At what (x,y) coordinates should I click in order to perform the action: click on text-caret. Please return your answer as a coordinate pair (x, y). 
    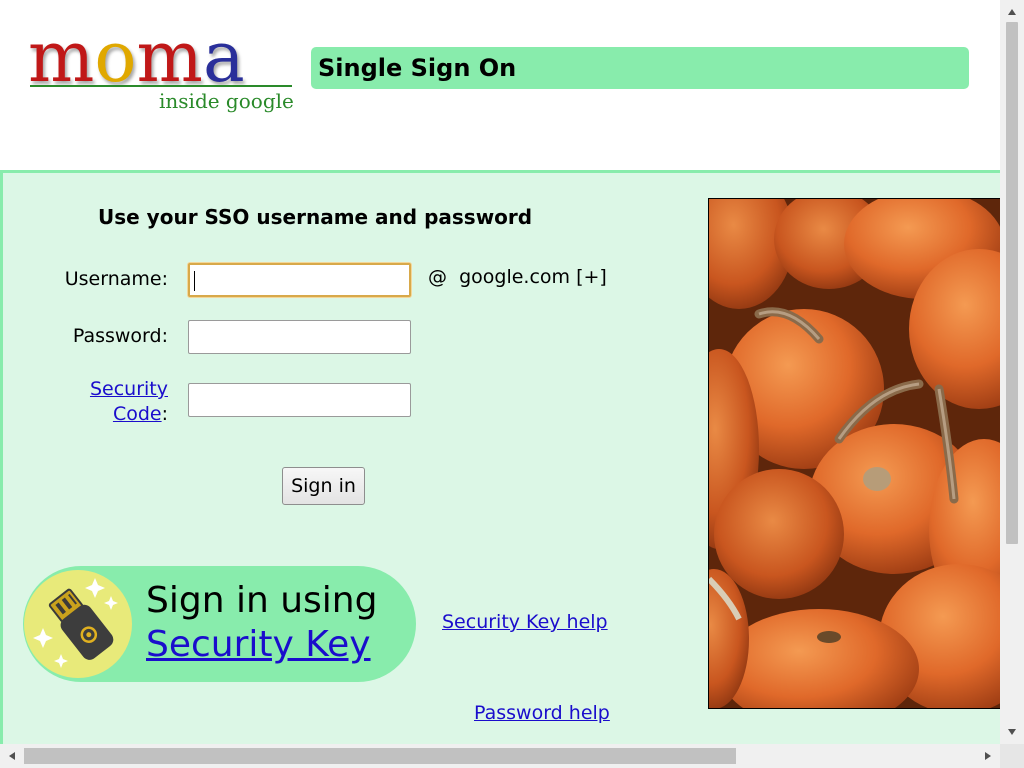
    Looking at the image, I should click on (194, 281).